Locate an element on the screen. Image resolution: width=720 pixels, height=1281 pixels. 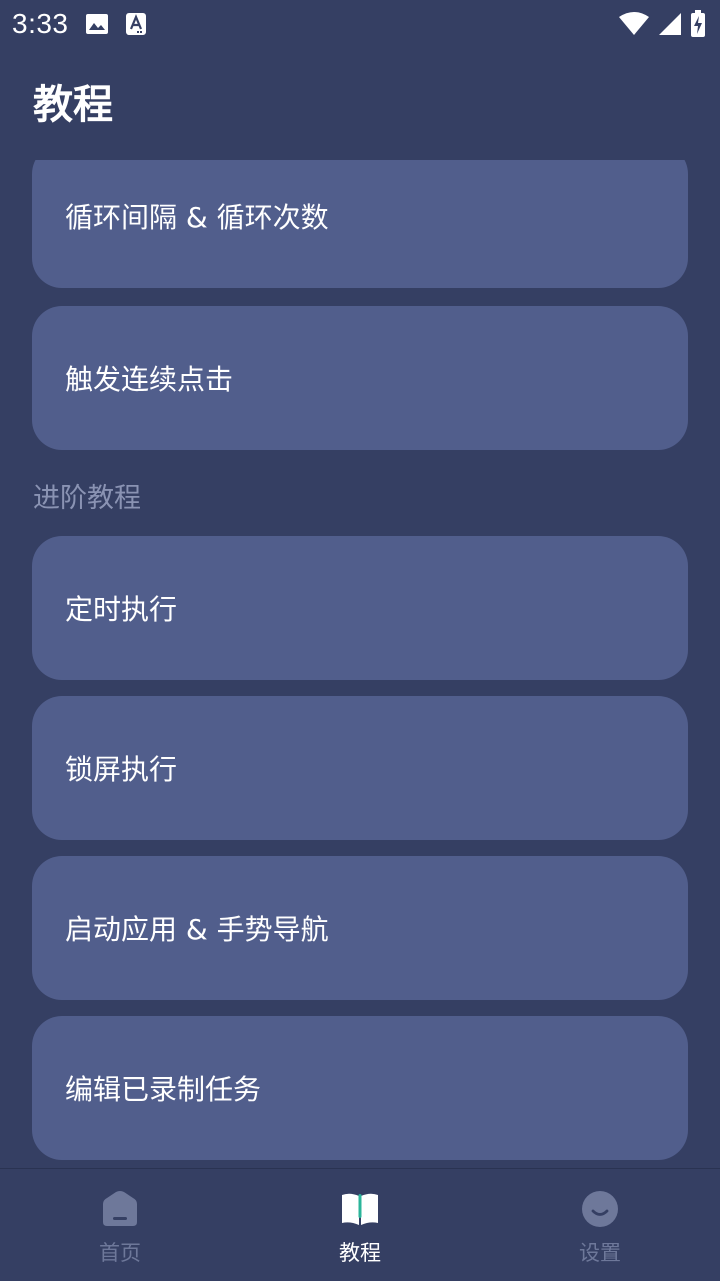
status-bar: 3:33 is located at coordinates (360, 24).